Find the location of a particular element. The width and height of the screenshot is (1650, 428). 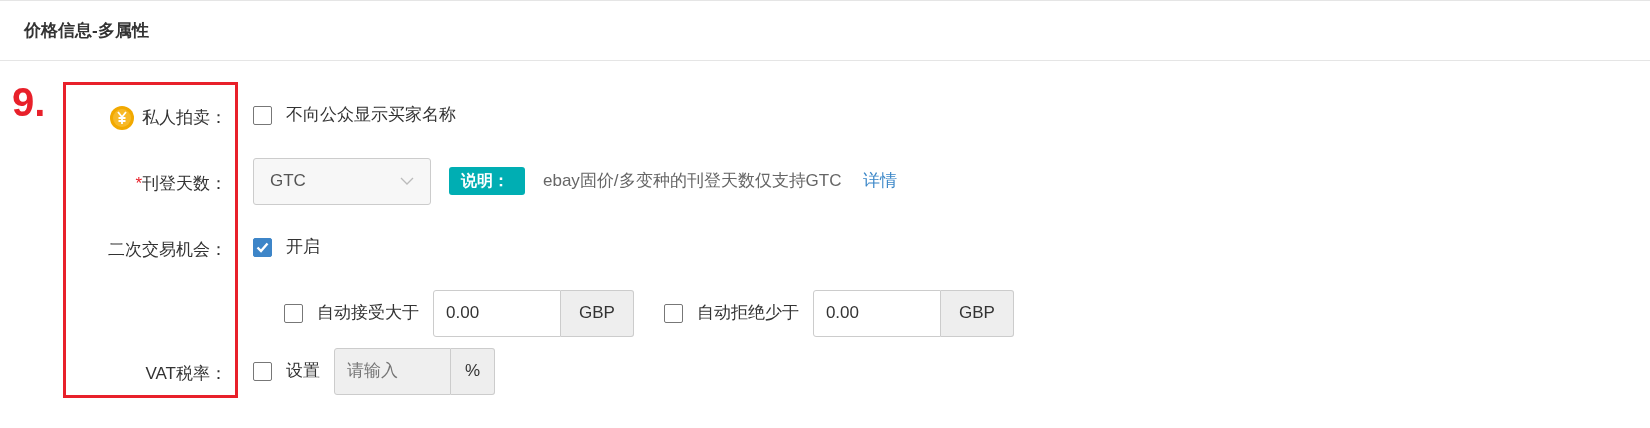

chevron-down-icon is located at coordinates (407, 181).